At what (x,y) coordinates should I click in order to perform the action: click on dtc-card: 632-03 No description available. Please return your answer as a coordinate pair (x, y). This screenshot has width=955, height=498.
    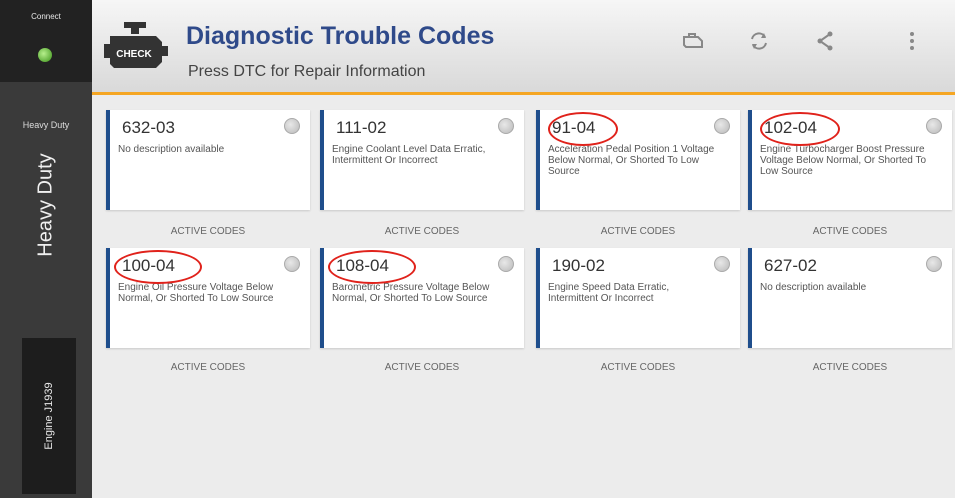
    Looking at the image, I should click on (208, 160).